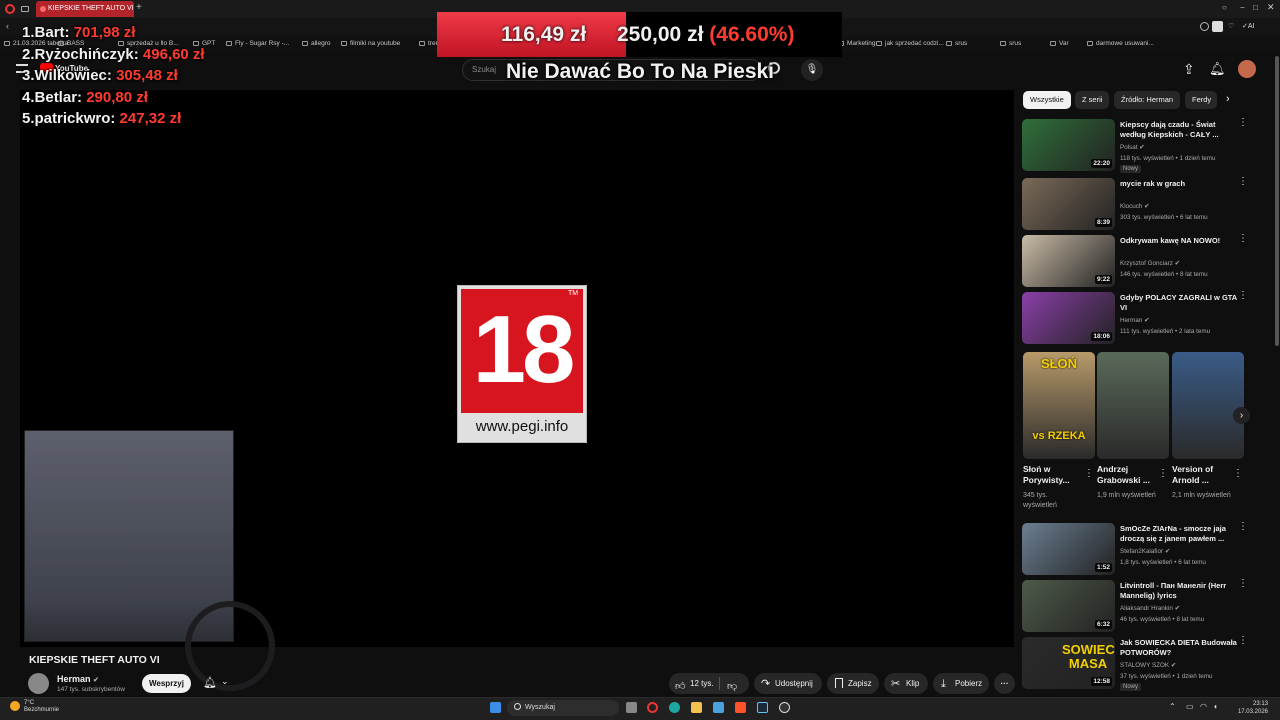 This screenshot has height=720, width=1280. What do you see at coordinates (1167, 551) in the screenshot?
I see `verified-icon: ✔` at bounding box center [1167, 551].